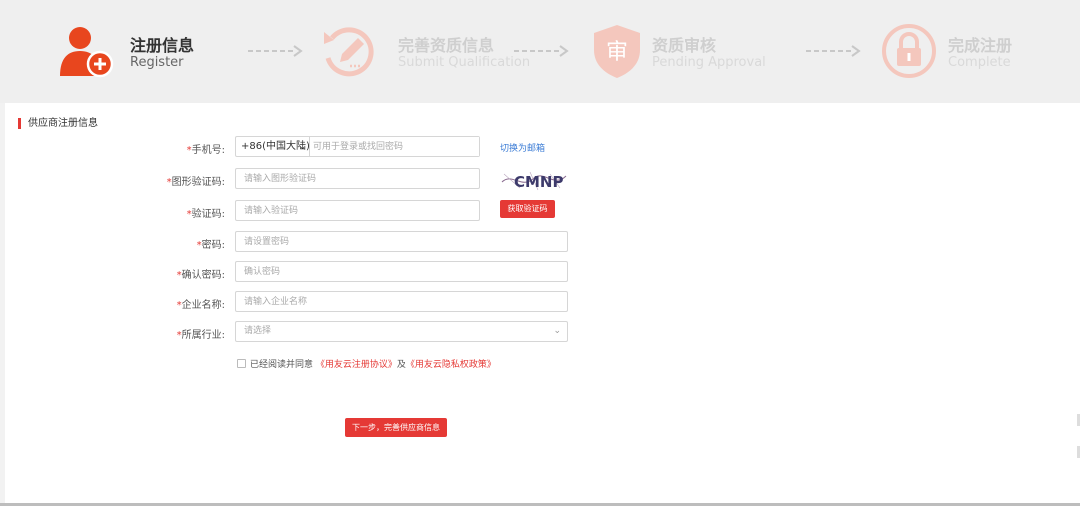 Image resolution: width=1080 pixels, height=506 pixels. Describe the element at coordinates (282, 365) in the screenshot. I see `agreement-prefix: 已经阅读并同意` at that location.